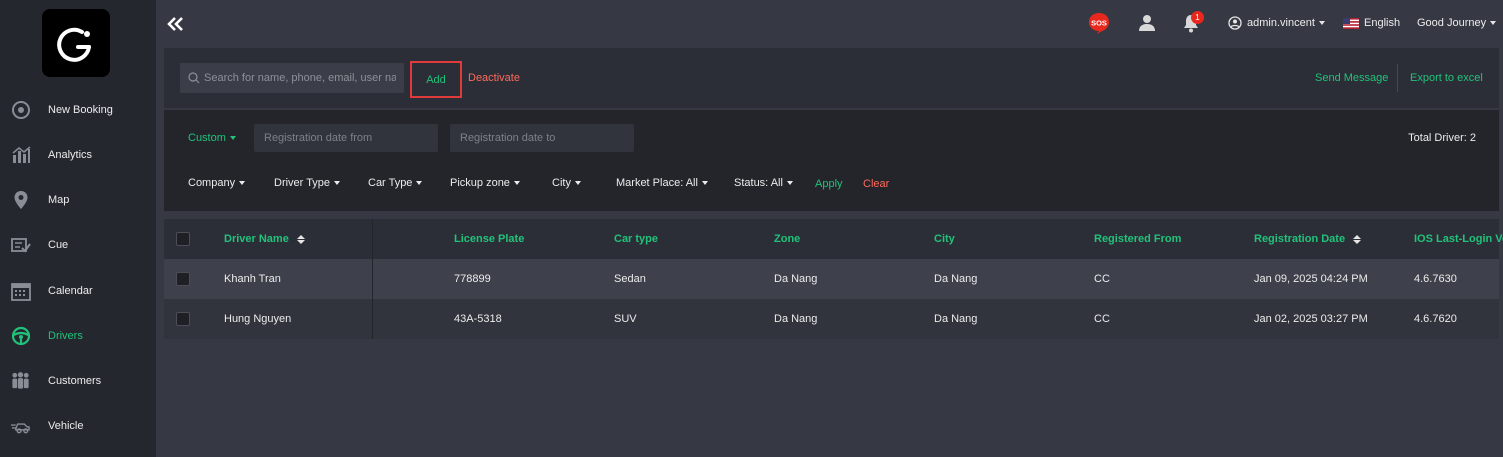 This screenshot has width=1503, height=457. I want to click on date-range-dropdown: Custom, so click(212, 138).